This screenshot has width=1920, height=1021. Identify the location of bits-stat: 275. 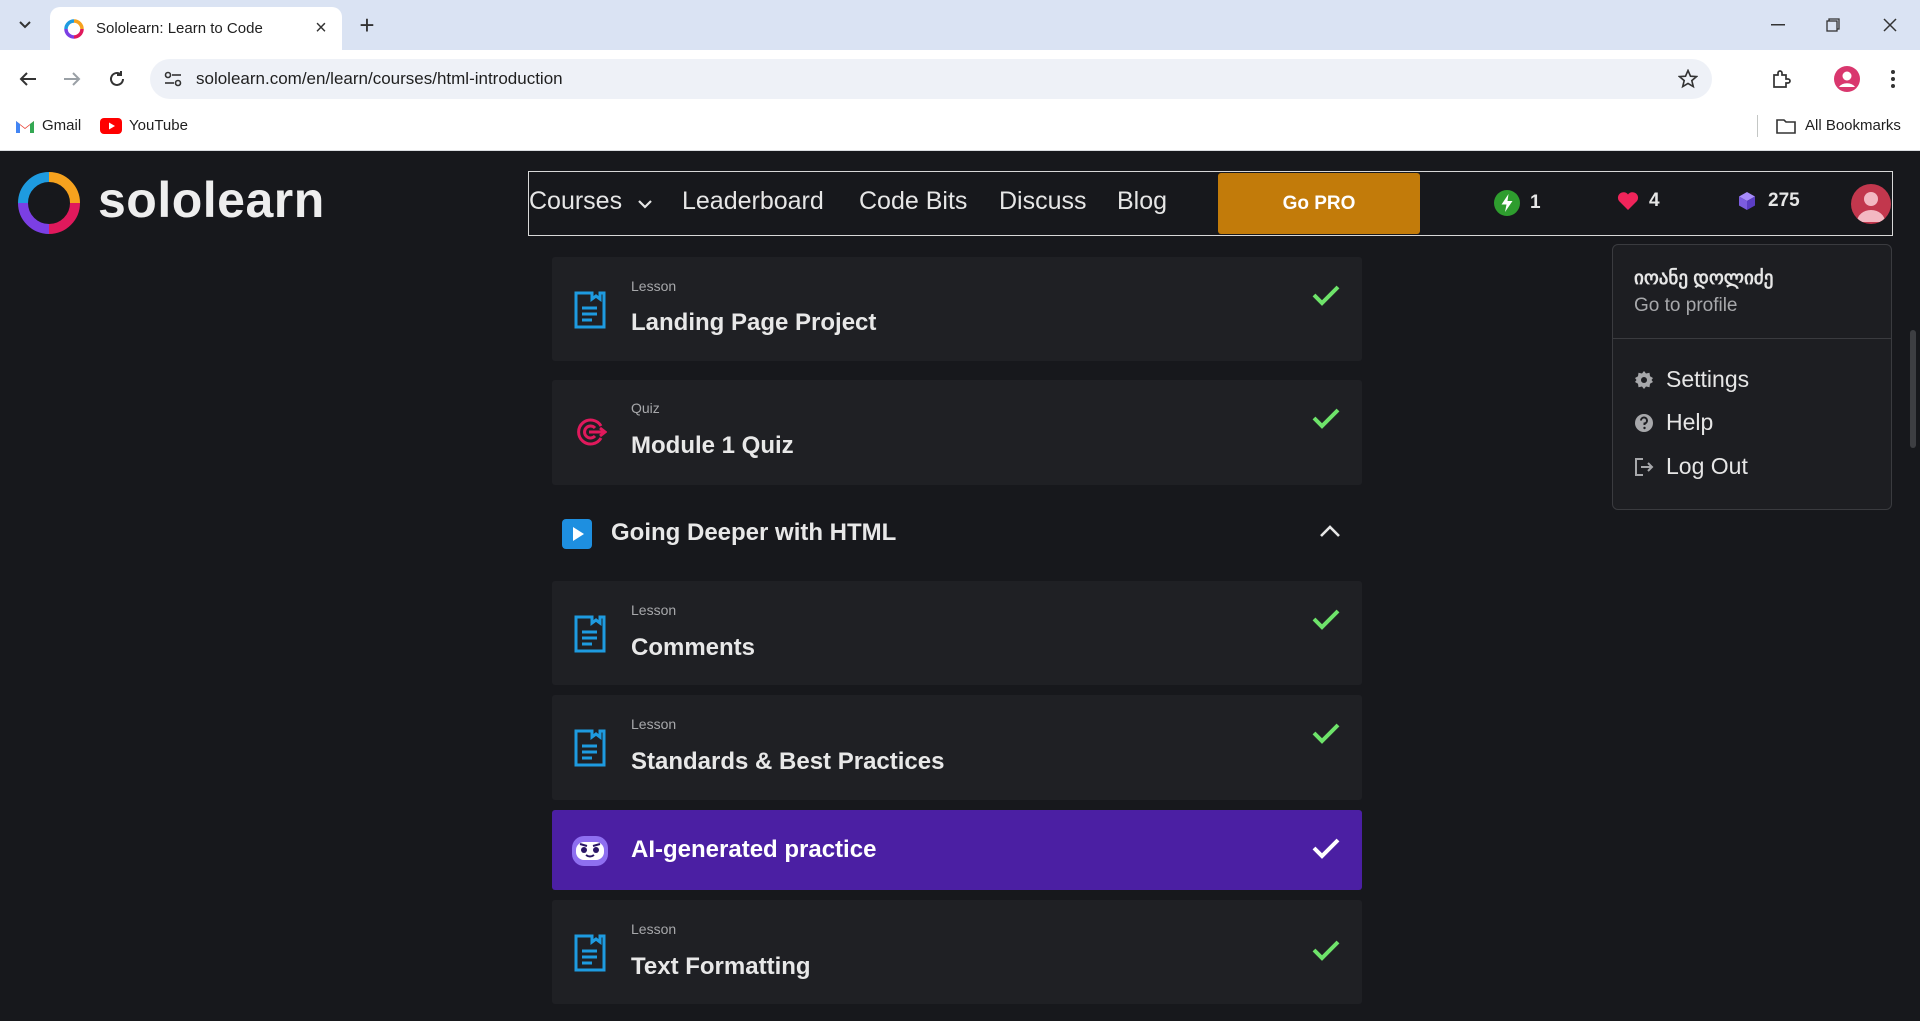
(1768, 201).